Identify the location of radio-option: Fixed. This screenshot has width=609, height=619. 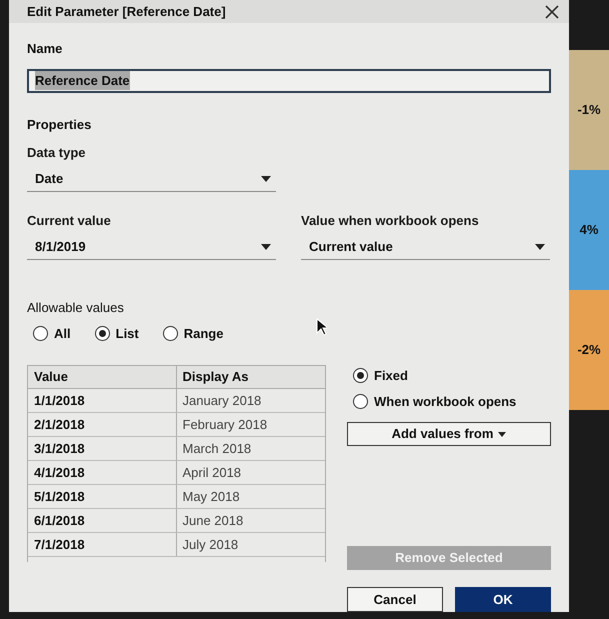
(452, 376).